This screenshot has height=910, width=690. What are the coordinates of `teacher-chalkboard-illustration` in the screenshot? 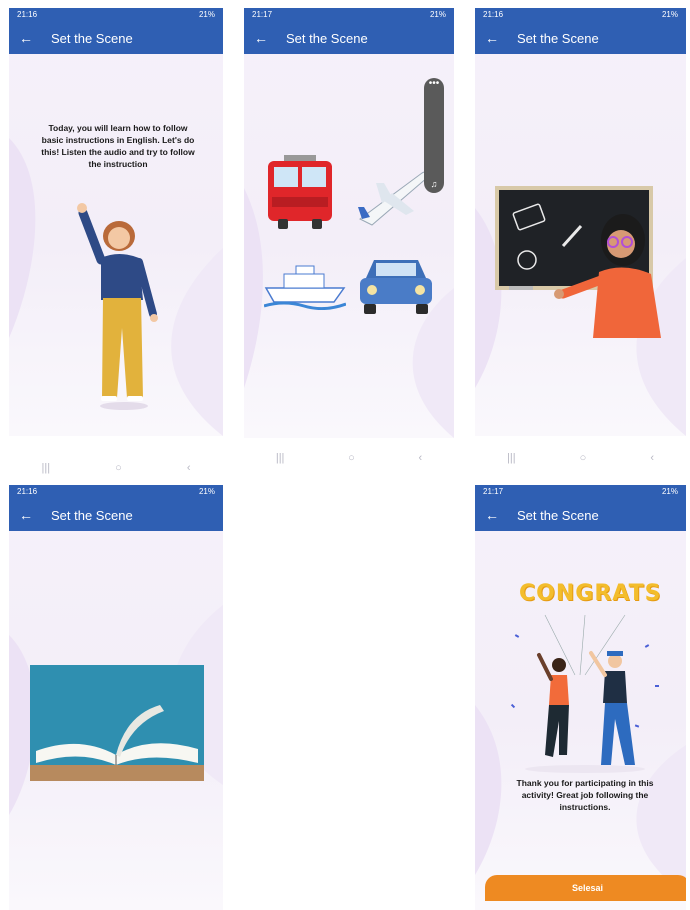 It's located at (578, 262).